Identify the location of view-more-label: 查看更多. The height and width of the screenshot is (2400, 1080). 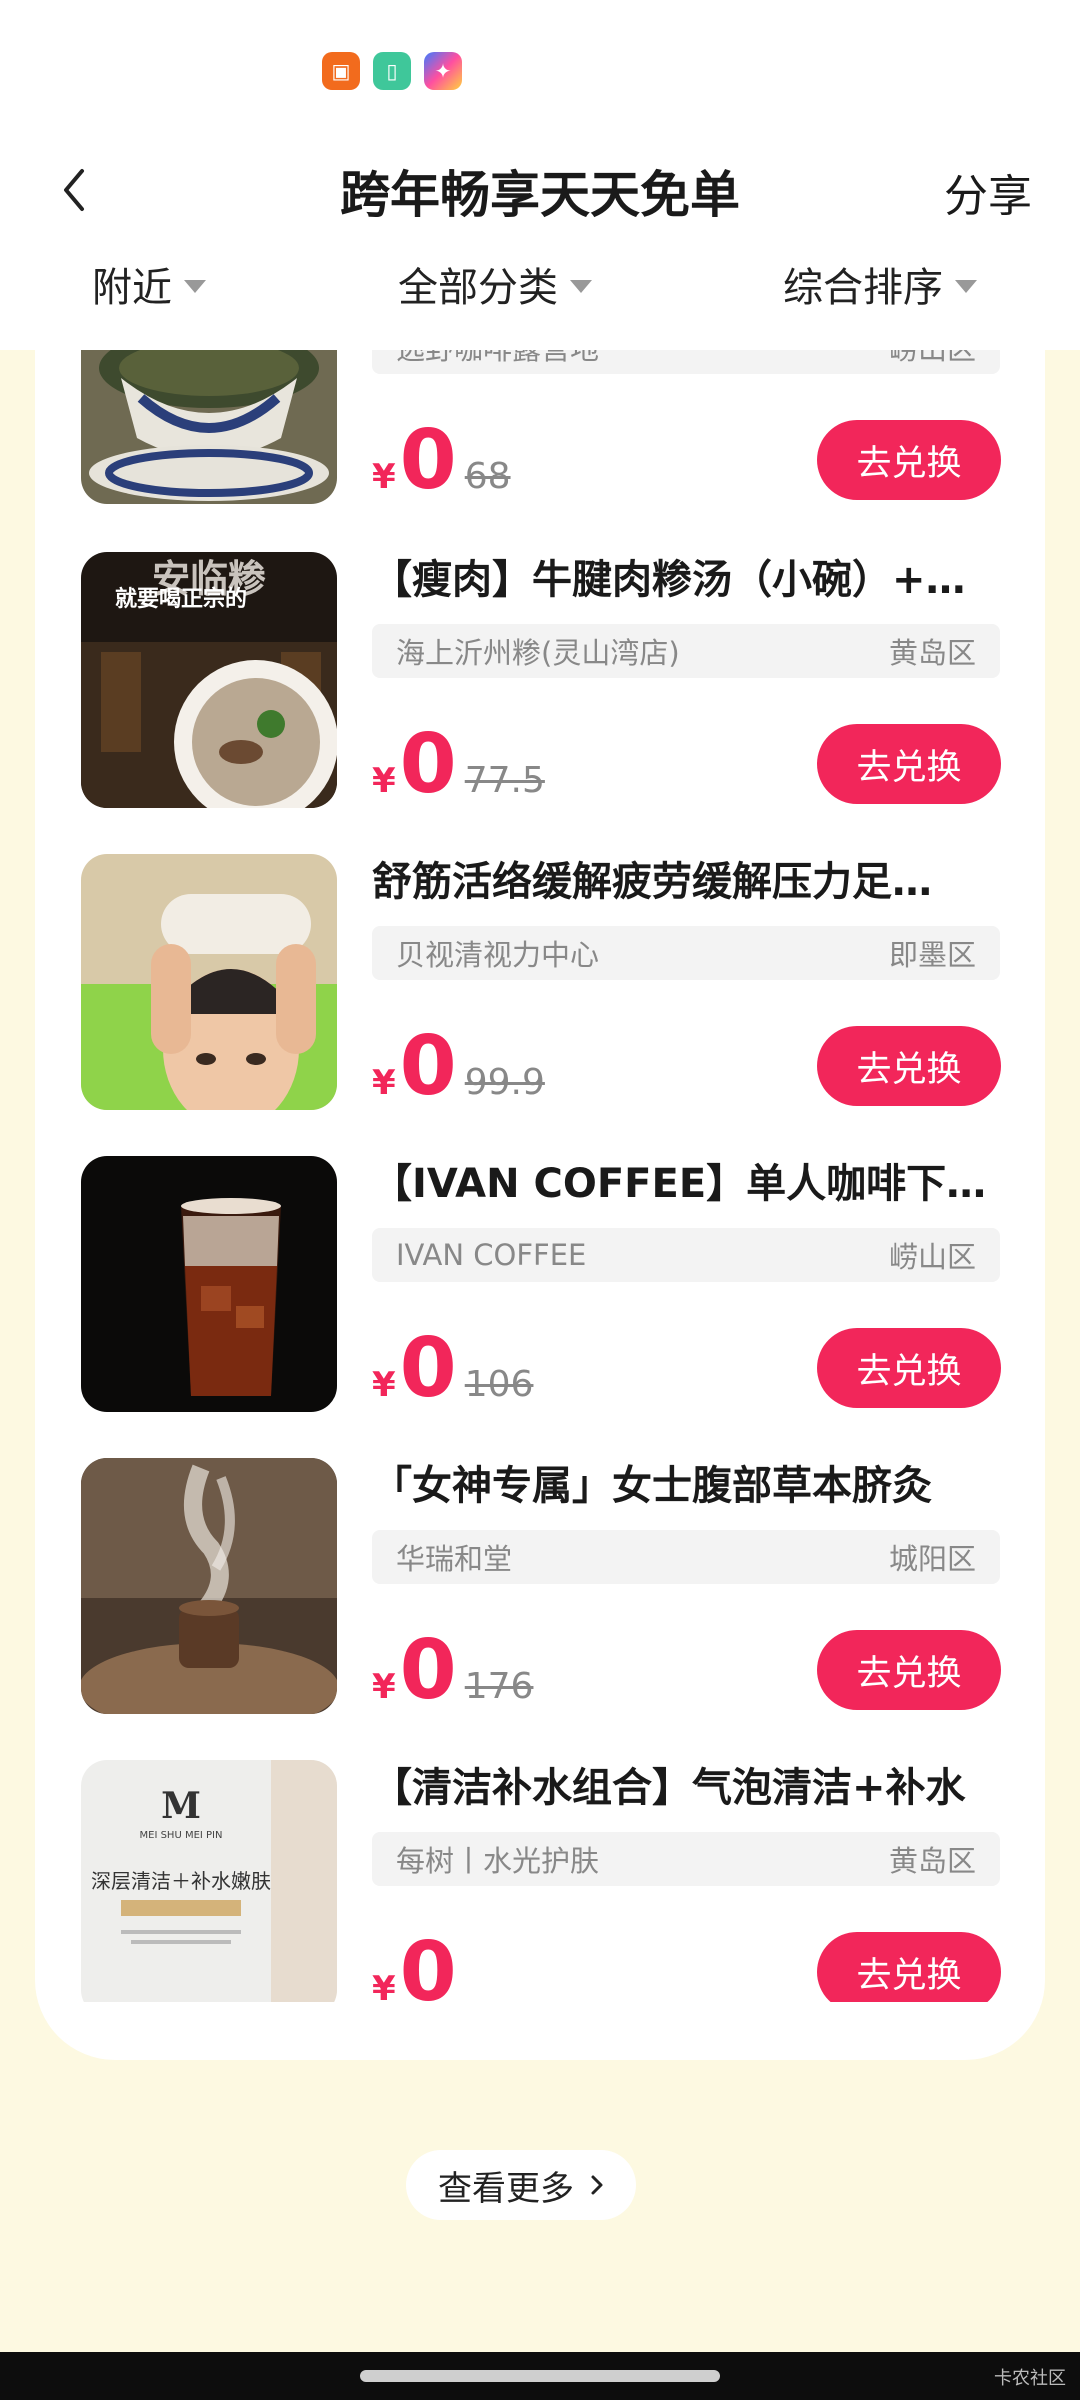
(506, 2188).